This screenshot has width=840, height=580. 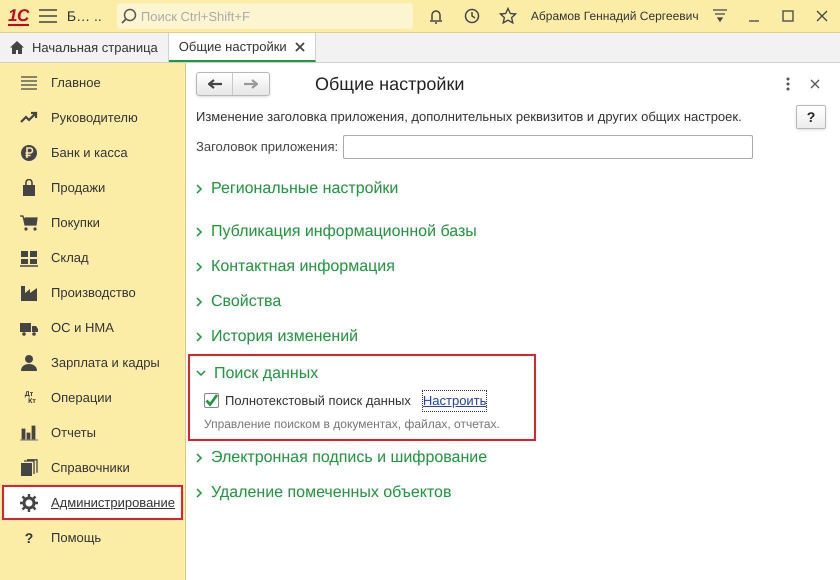 I want to click on field-label: Заголовок приложения:, so click(x=267, y=147).